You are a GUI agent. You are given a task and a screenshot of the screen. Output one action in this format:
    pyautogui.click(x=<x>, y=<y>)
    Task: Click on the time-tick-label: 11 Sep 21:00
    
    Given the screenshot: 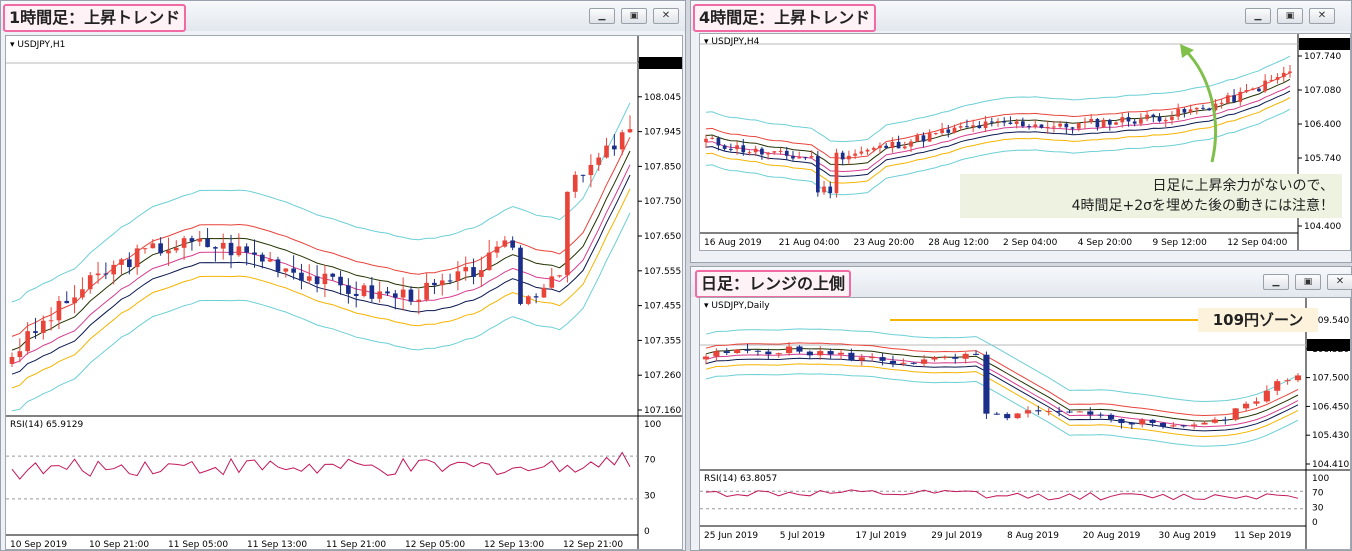 What is the action you would take?
    pyautogui.click(x=356, y=545)
    